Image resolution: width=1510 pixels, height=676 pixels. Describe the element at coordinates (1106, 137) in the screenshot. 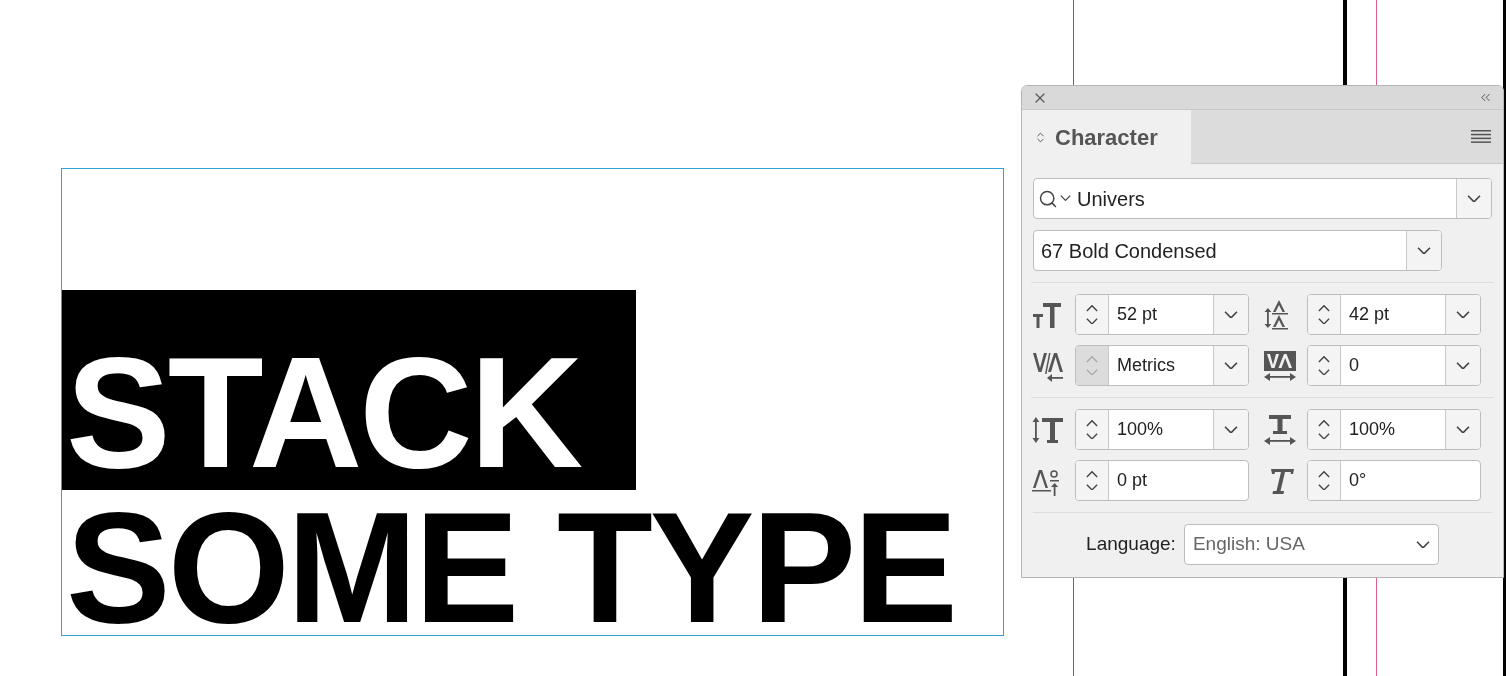

I see `panel-tab: Character` at that location.